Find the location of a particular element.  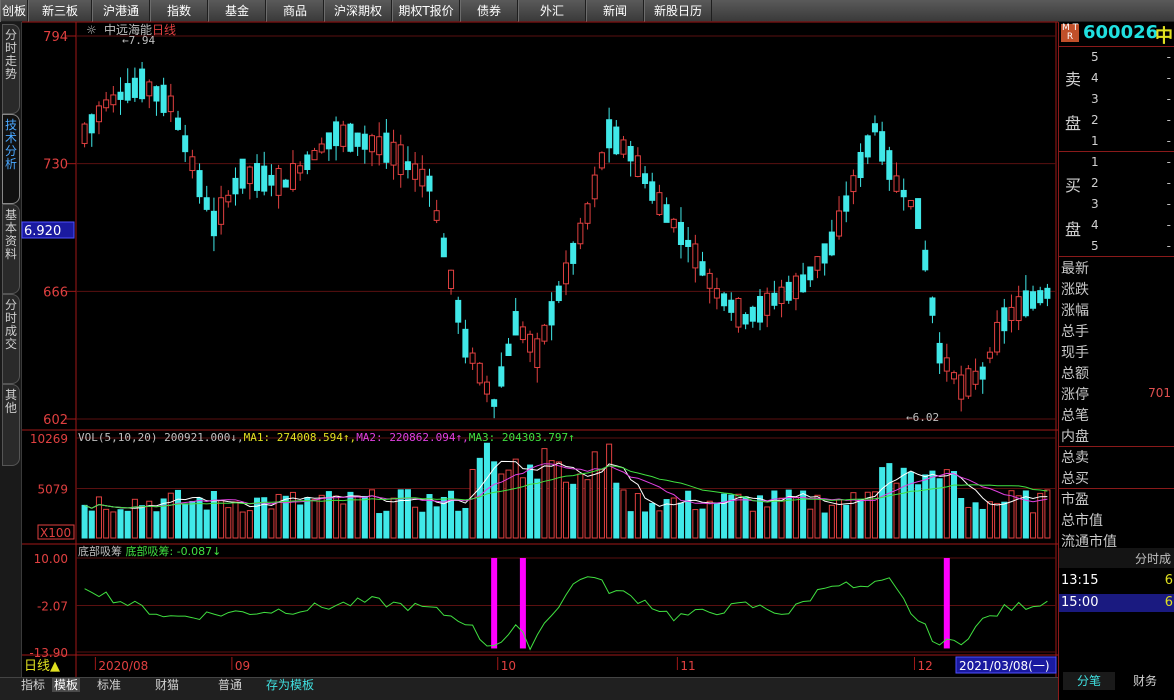

bottom-tab-0: 指标 is located at coordinates (33, 685).